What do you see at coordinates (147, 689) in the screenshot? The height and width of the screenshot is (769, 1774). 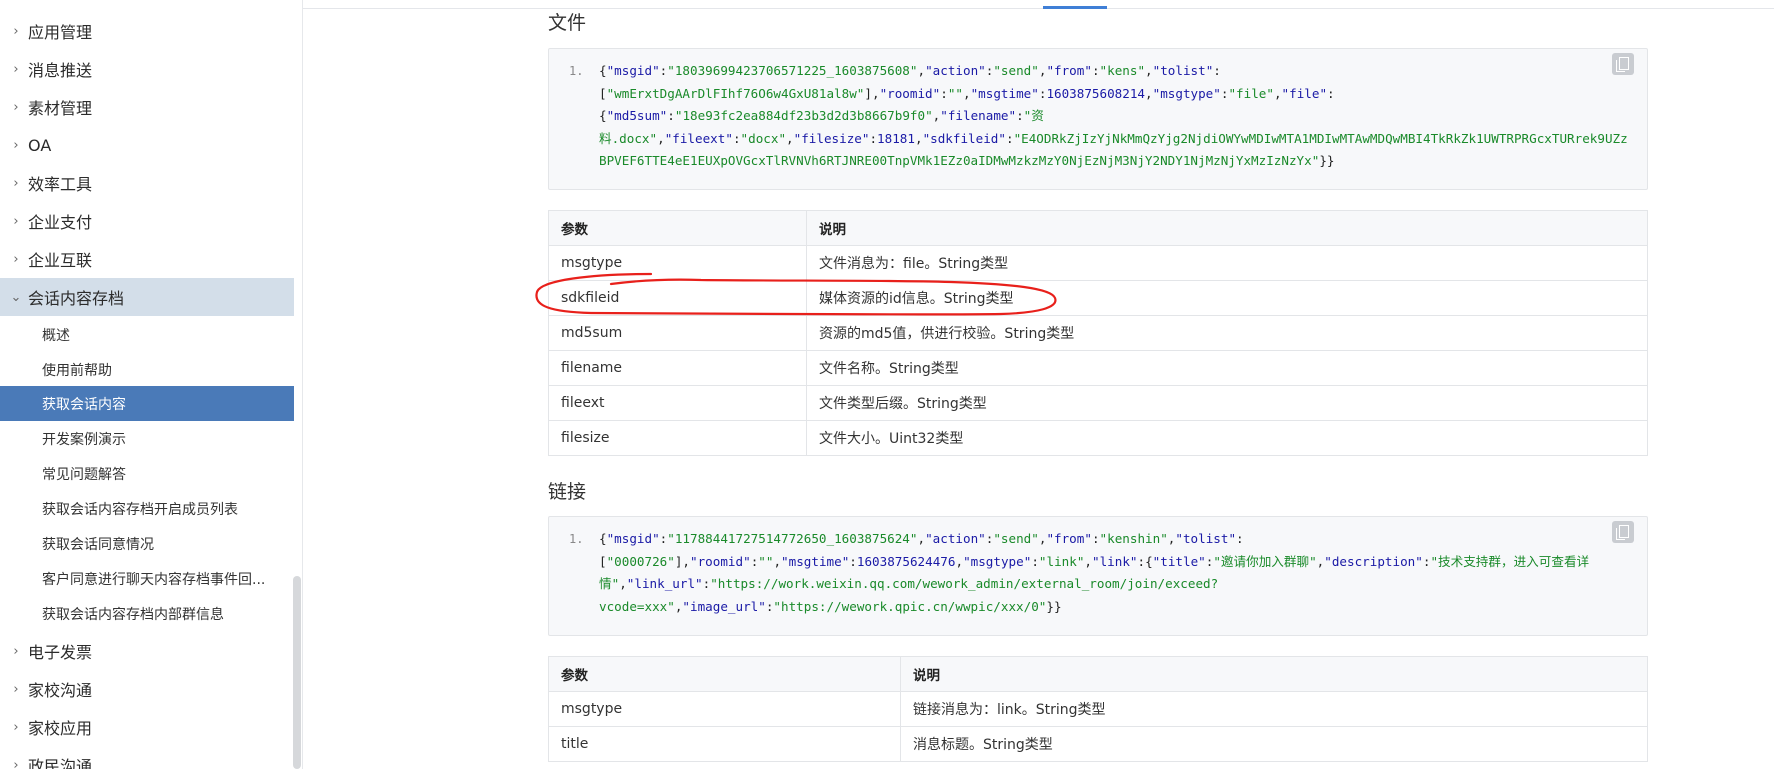 I see `sidebar-item-school-communication: › 家校沟通` at bounding box center [147, 689].